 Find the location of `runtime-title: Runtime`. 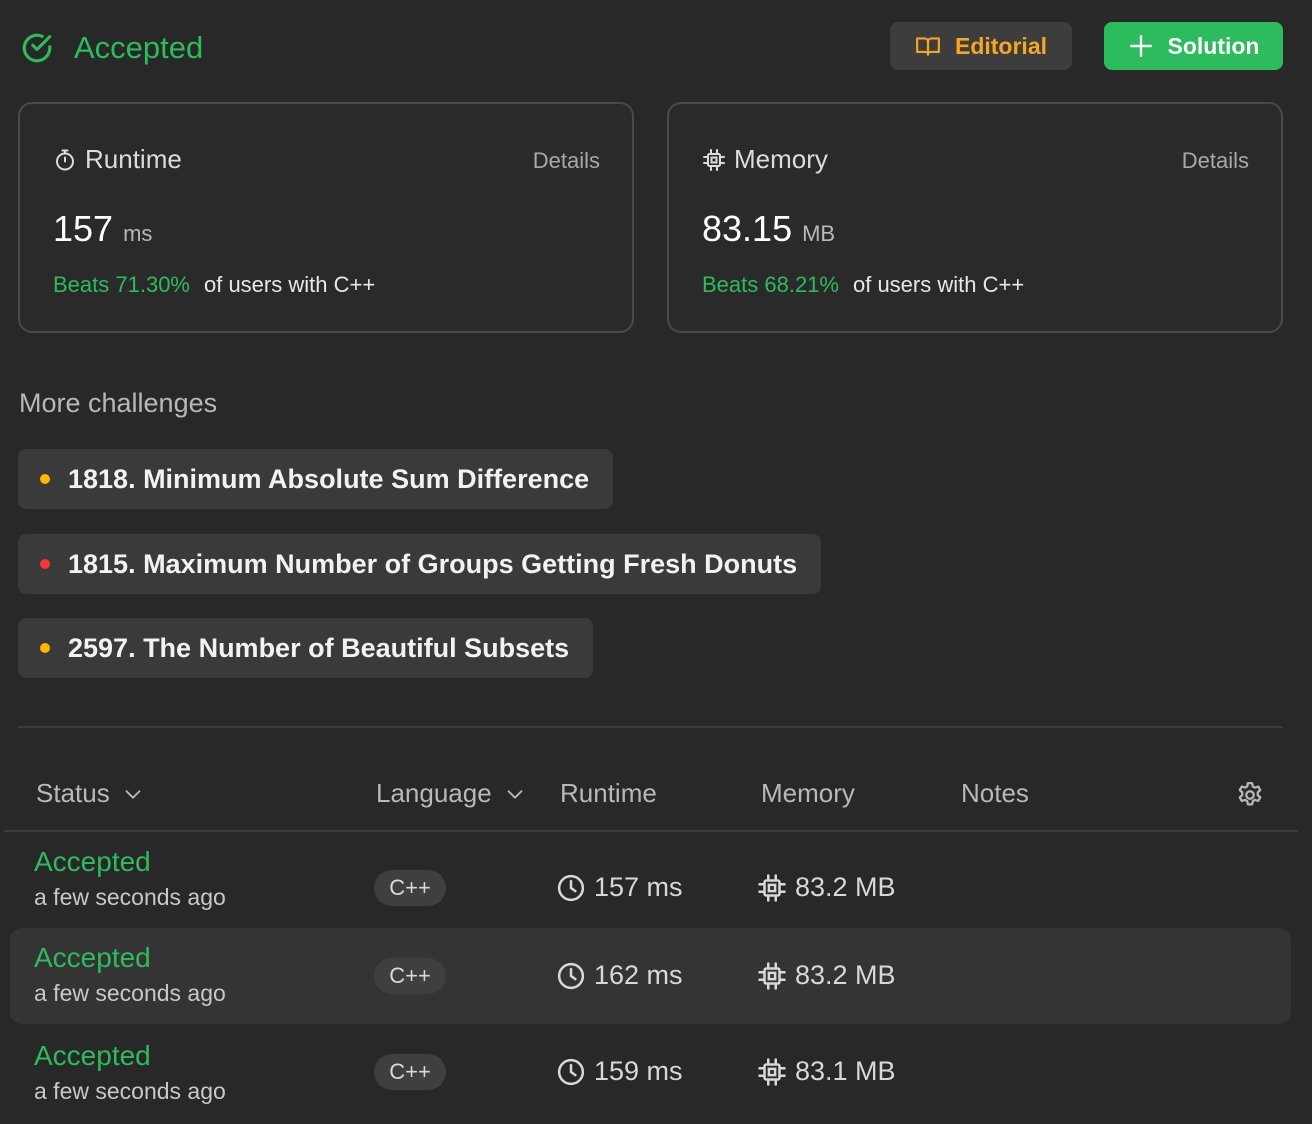

runtime-title: Runtime is located at coordinates (133, 159).